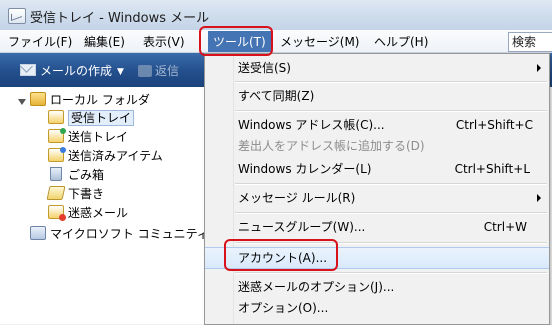 The width and height of the screenshot is (552, 325). What do you see at coordinates (76, 71) in the screenshot?
I see `new-mail-label: メールの作成` at bounding box center [76, 71].